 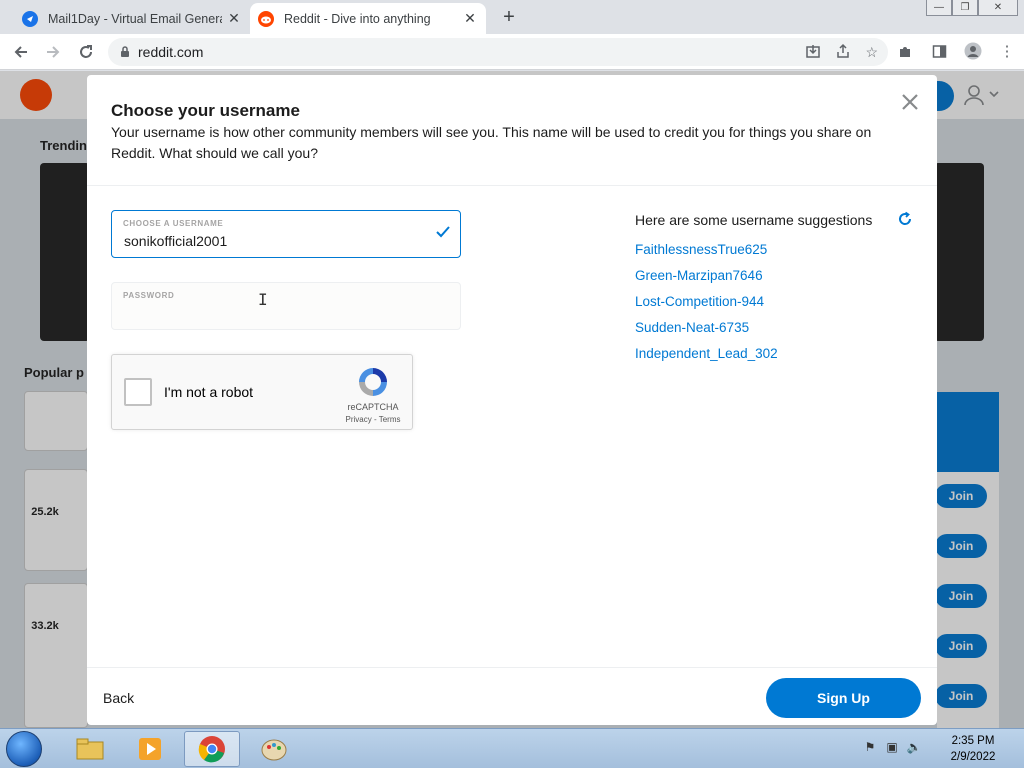 What do you see at coordinates (173, 223) in the screenshot?
I see `username-label: CHOOSE A USERNAME` at bounding box center [173, 223].